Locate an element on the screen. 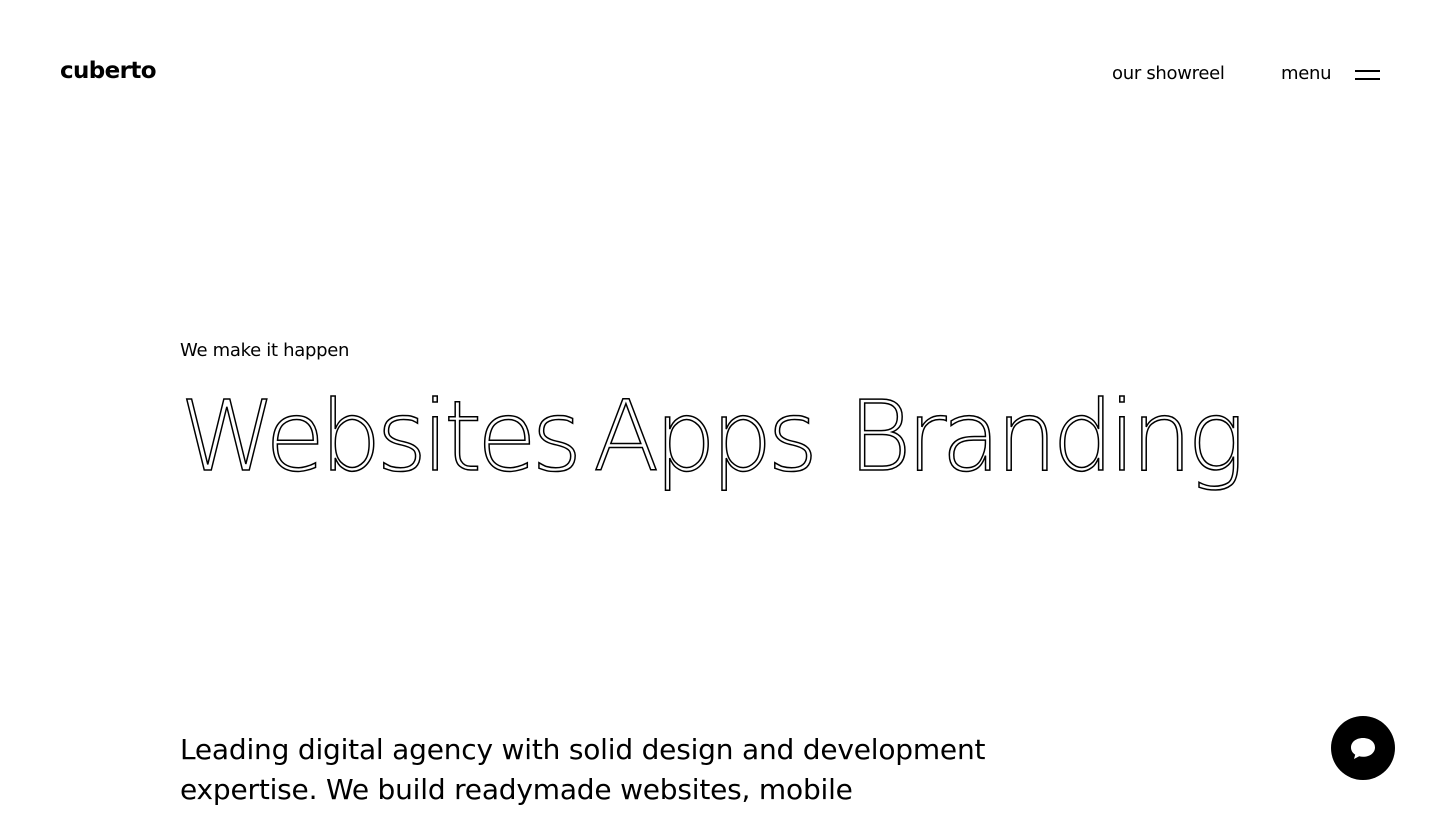  chat-button is located at coordinates (1363, 748).